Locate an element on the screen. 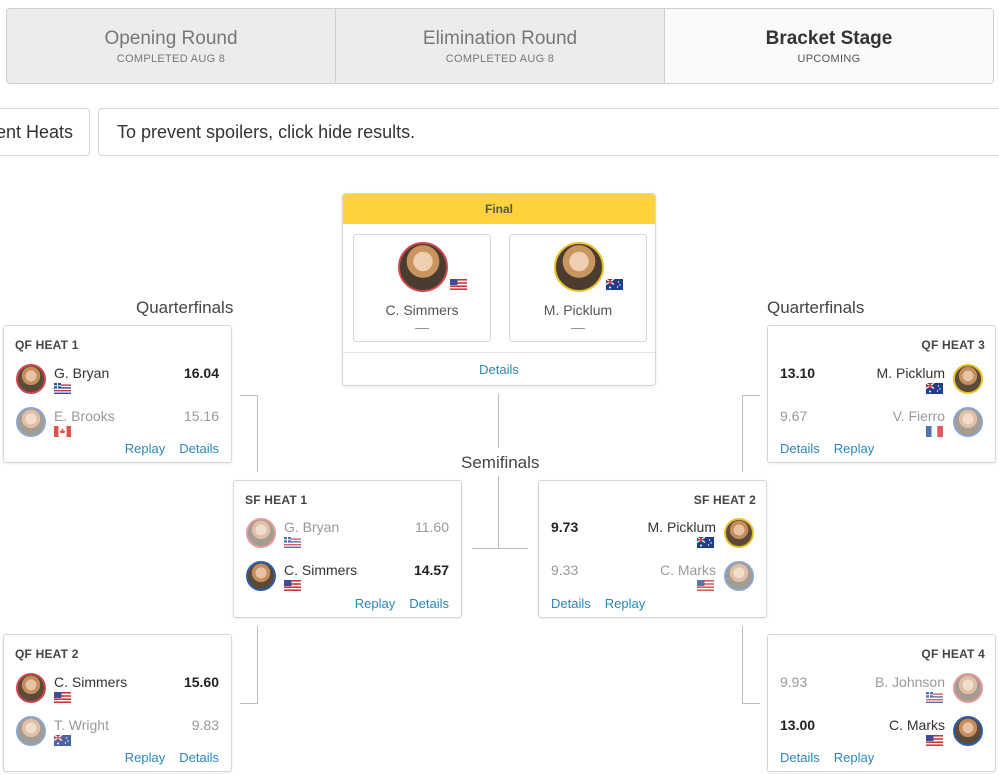 This screenshot has width=999, height=775. france-flag-icon is located at coordinates (934, 431).